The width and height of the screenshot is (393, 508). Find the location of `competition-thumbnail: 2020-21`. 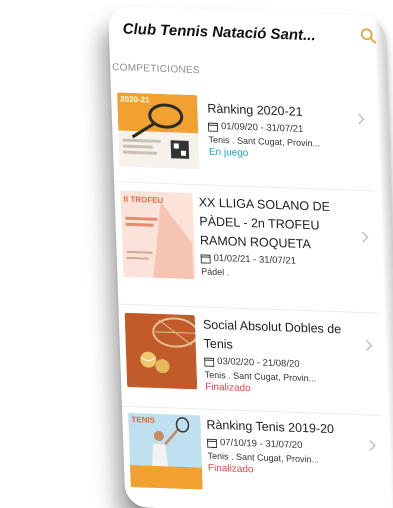

competition-thumbnail: 2020-21 is located at coordinates (158, 131).